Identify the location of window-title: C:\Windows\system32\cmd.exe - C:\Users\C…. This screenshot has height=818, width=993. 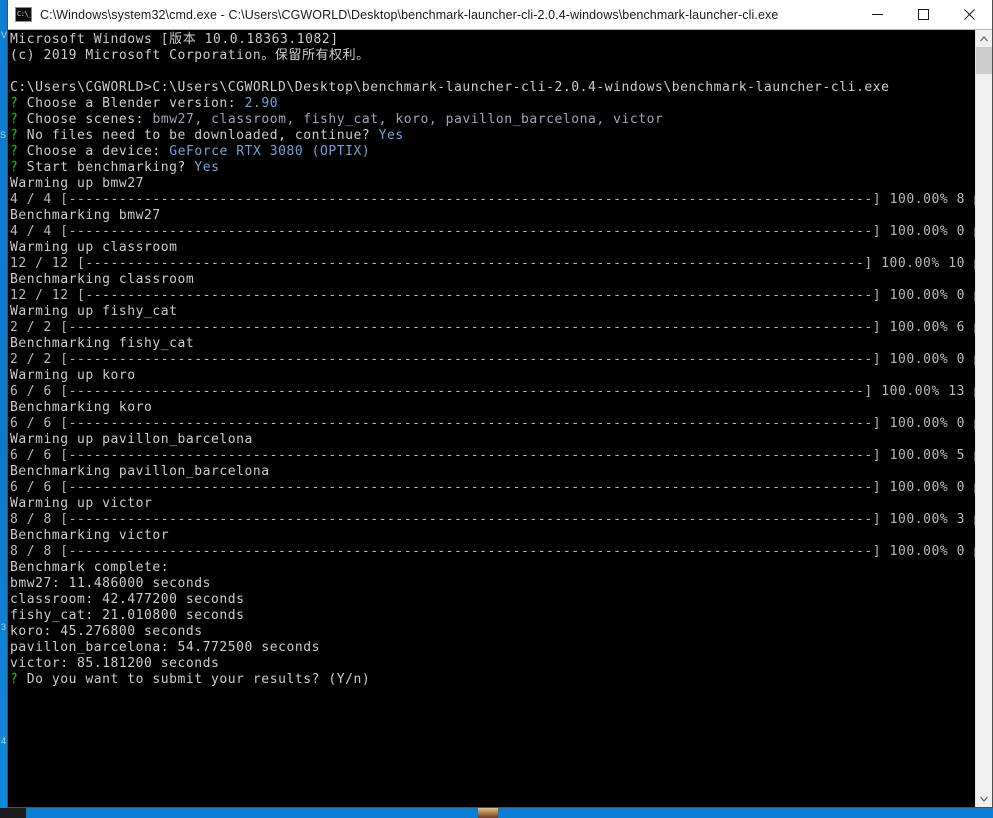
(409, 14).